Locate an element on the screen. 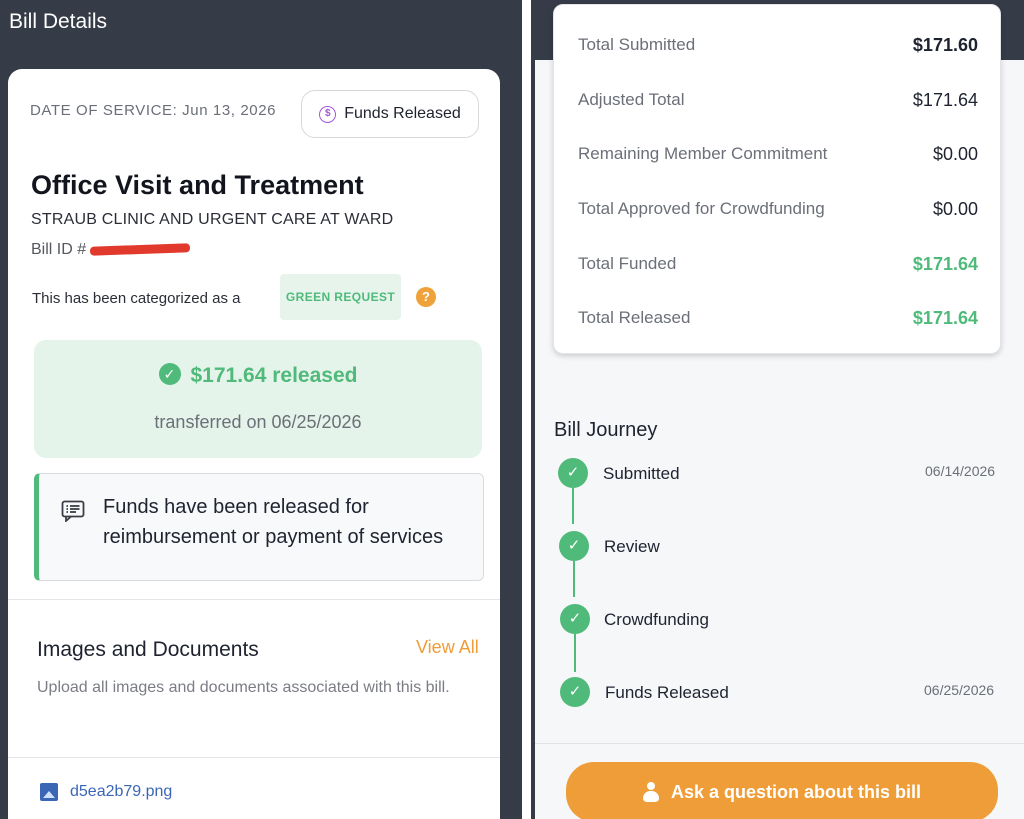 The image size is (1024, 819). date-of-service: DATE OF SERVICE: Jun 13, 2026 is located at coordinates (153, 110).